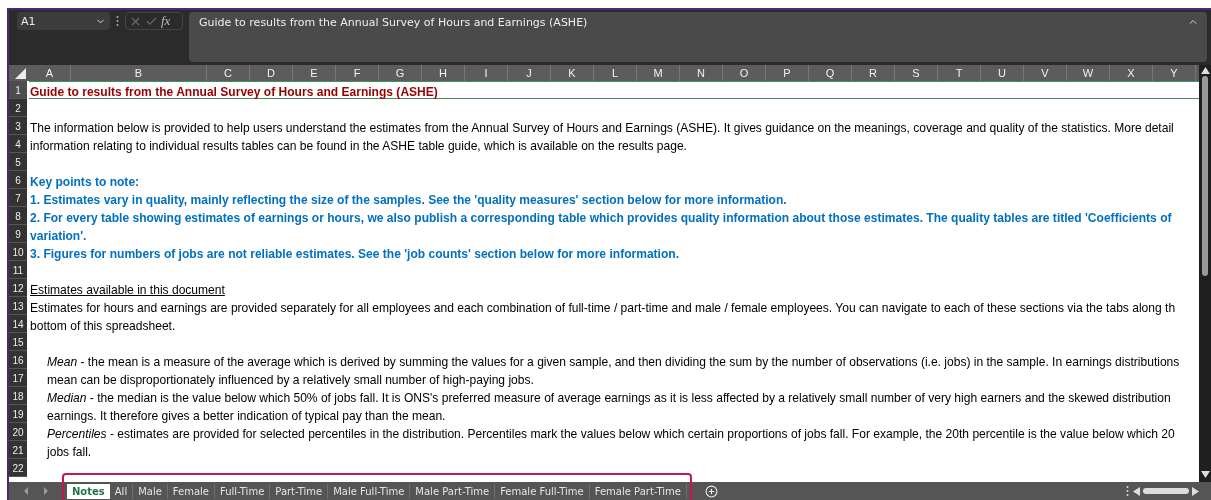 Image resolution: width=1211 pixels, height=500 pixels. Describe the element at coordinates (443, 73) in the screenshot. I see `column-header: H` at that location.